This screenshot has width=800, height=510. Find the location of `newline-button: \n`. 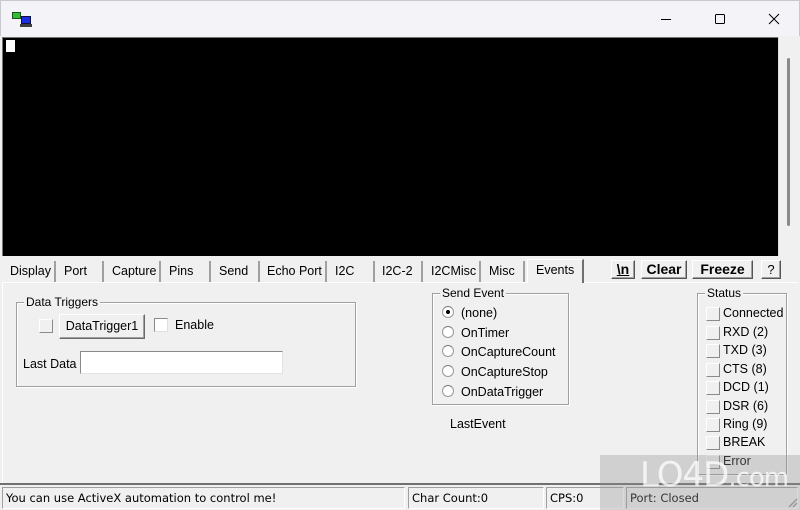

newline-button: \n is located at coordinates (623, 269).